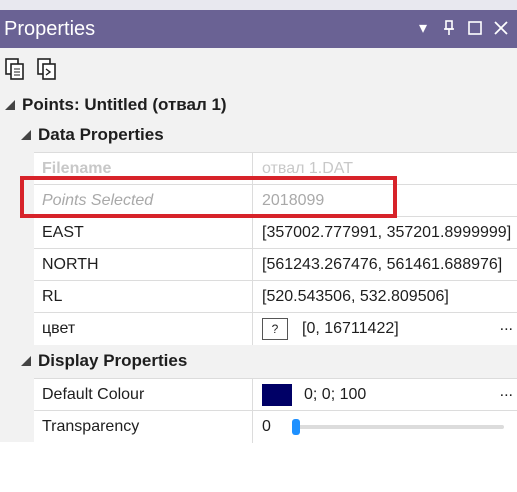 Image resolution: width=517 pixels, height=492 pixels. I want to click on data-properties-header: Data Properties, so click(92, 135).